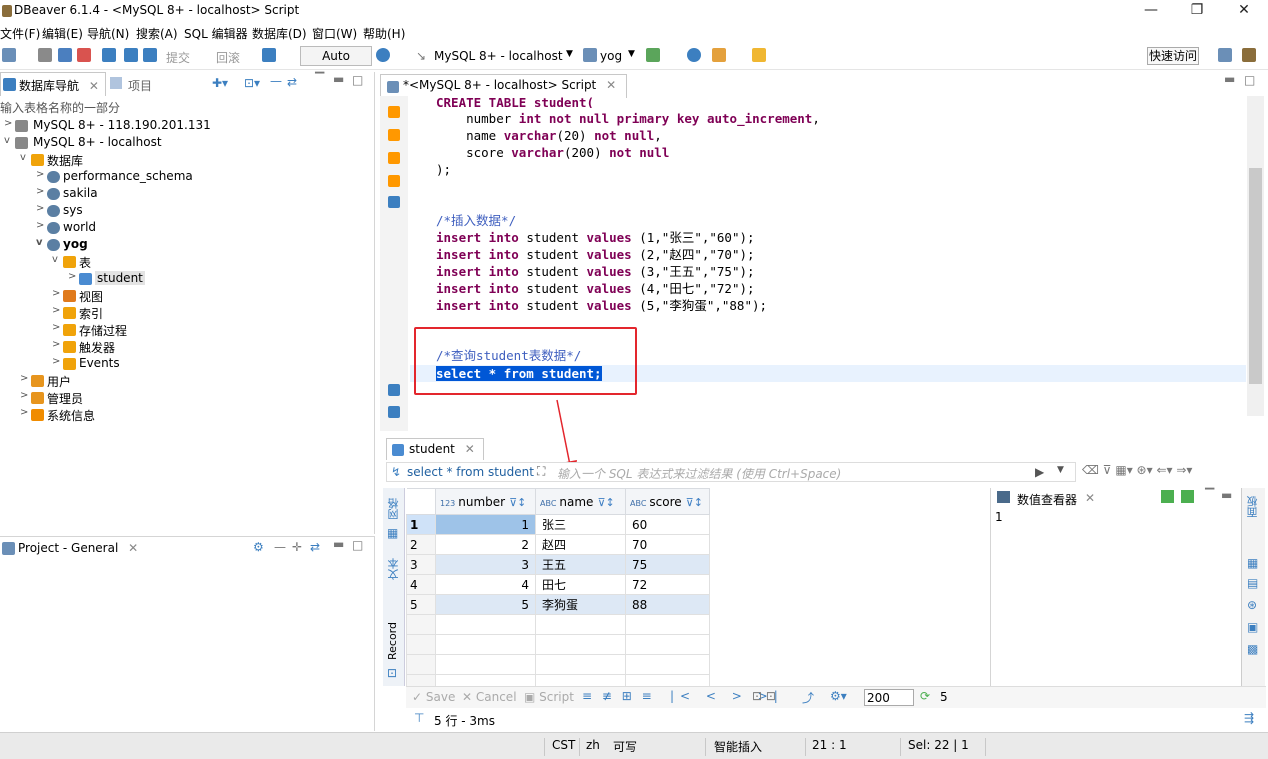 The height and width of the screenshot is (759, 1268). I want to click on collapse-icon: —, so click(280, 547).